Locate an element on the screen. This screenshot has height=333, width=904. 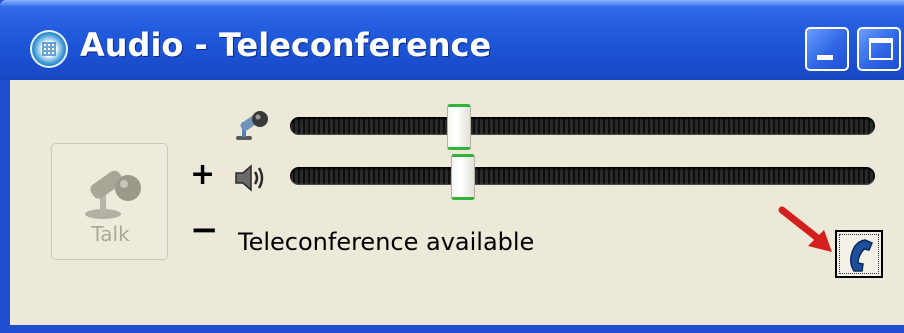
teleconference-button is located at coordinates (859, 254).